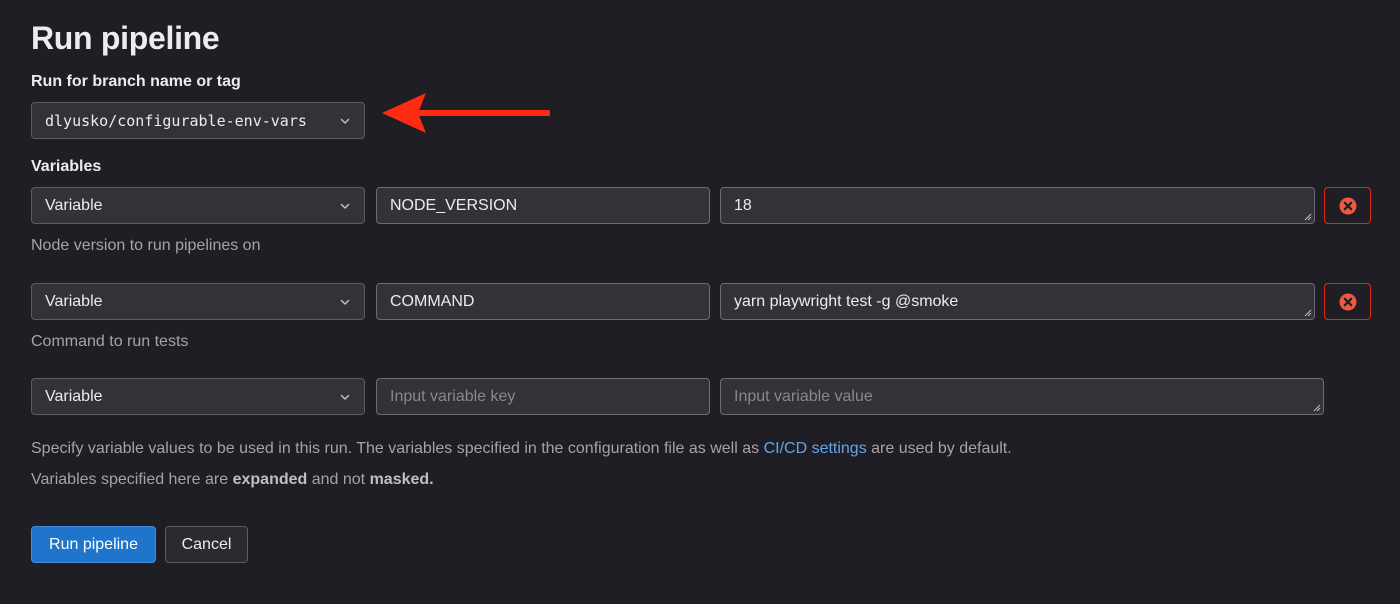 The width and height of the screenshot is (1400, 604). I want to click on variable-value-input: yarn playwright test -g @smoke, so click(1017, 301).